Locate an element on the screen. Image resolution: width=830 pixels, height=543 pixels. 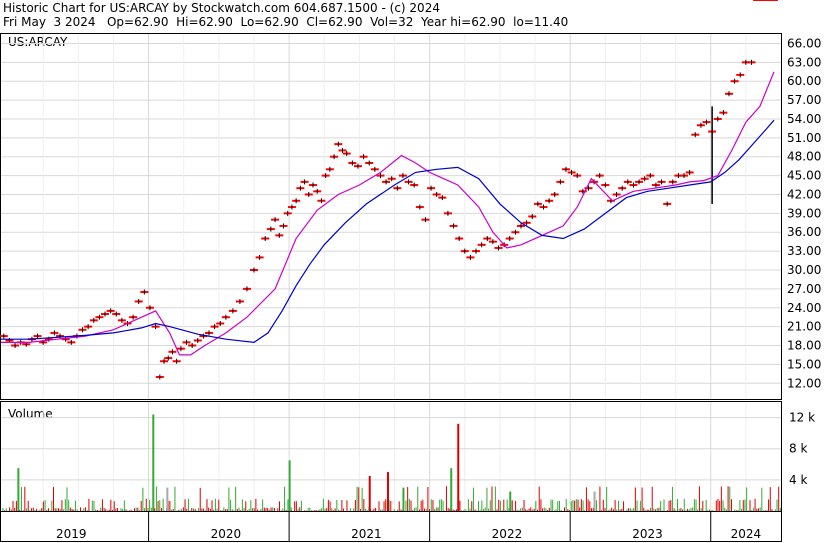
x-axis: 2019 2020 2021 2022 2023 2024 is located at coordinates (391, 526).